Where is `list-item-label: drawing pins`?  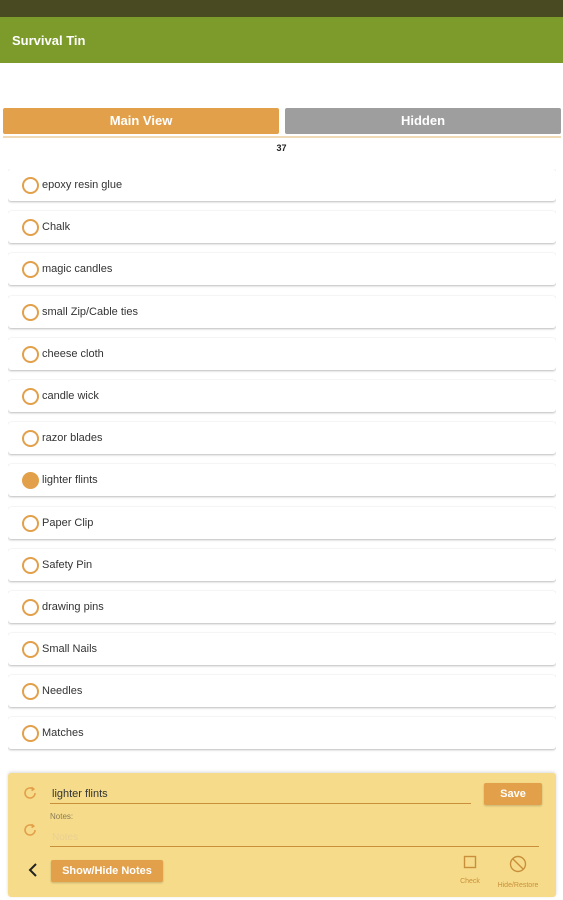
list-item-label: drawing pins is located at coordinates (73, 606).